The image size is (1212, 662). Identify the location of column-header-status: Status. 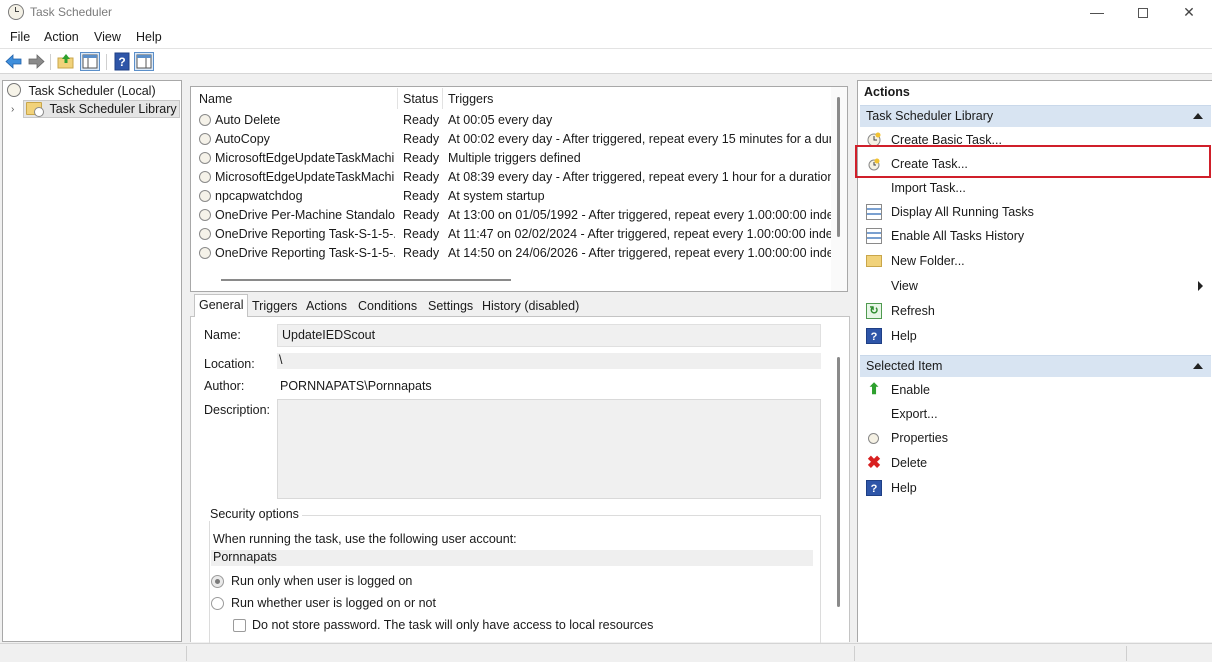
(420, 99).